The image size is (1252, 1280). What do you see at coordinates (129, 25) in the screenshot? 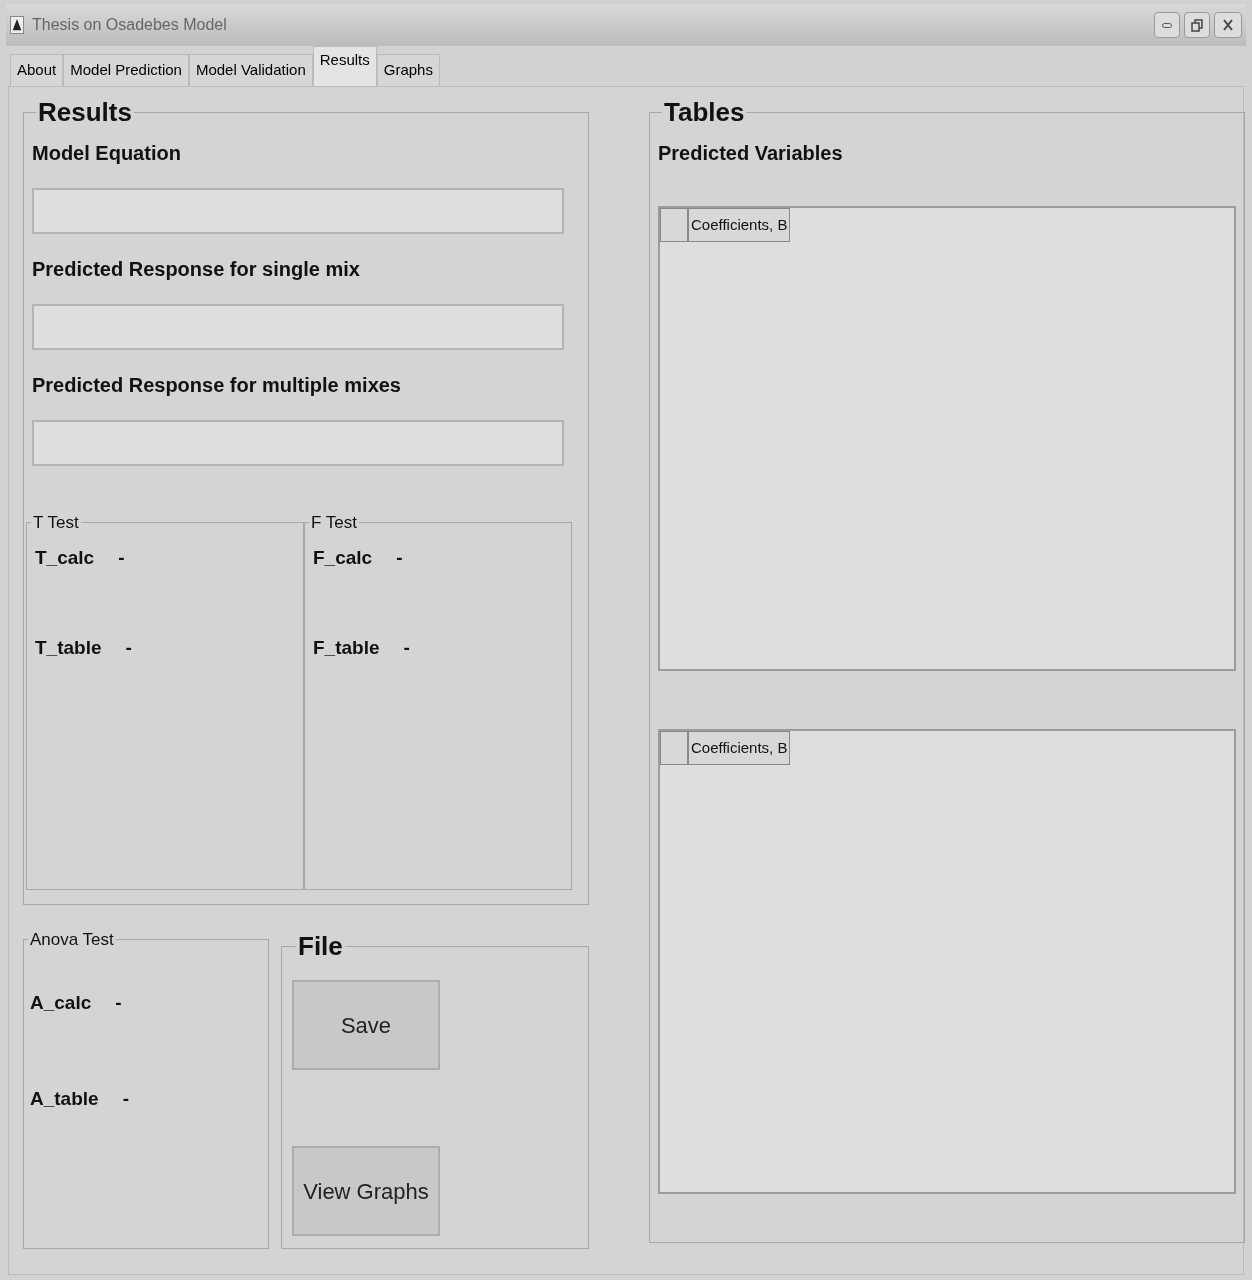
I see `window-title: Thesis on Osadebes Model` at bounding box center [129, 25].